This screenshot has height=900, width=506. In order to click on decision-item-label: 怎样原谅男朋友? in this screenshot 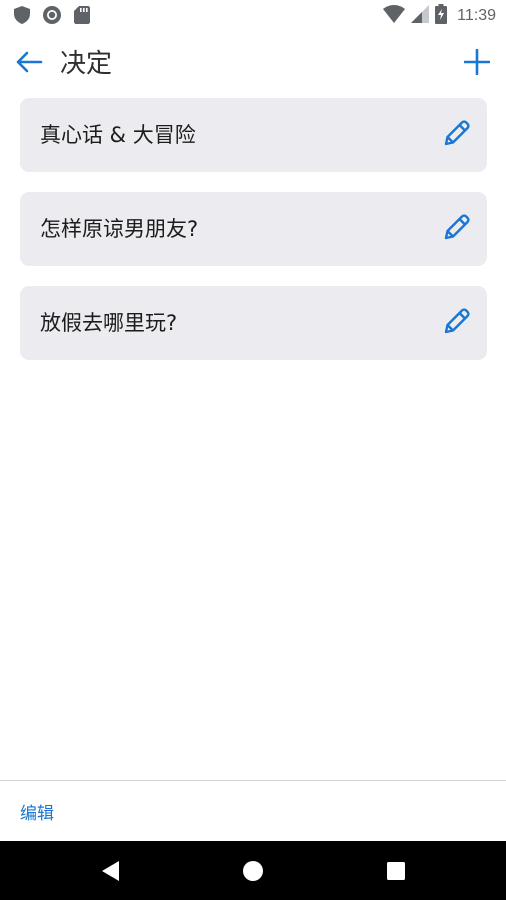, I will do `click(119, 229)`.